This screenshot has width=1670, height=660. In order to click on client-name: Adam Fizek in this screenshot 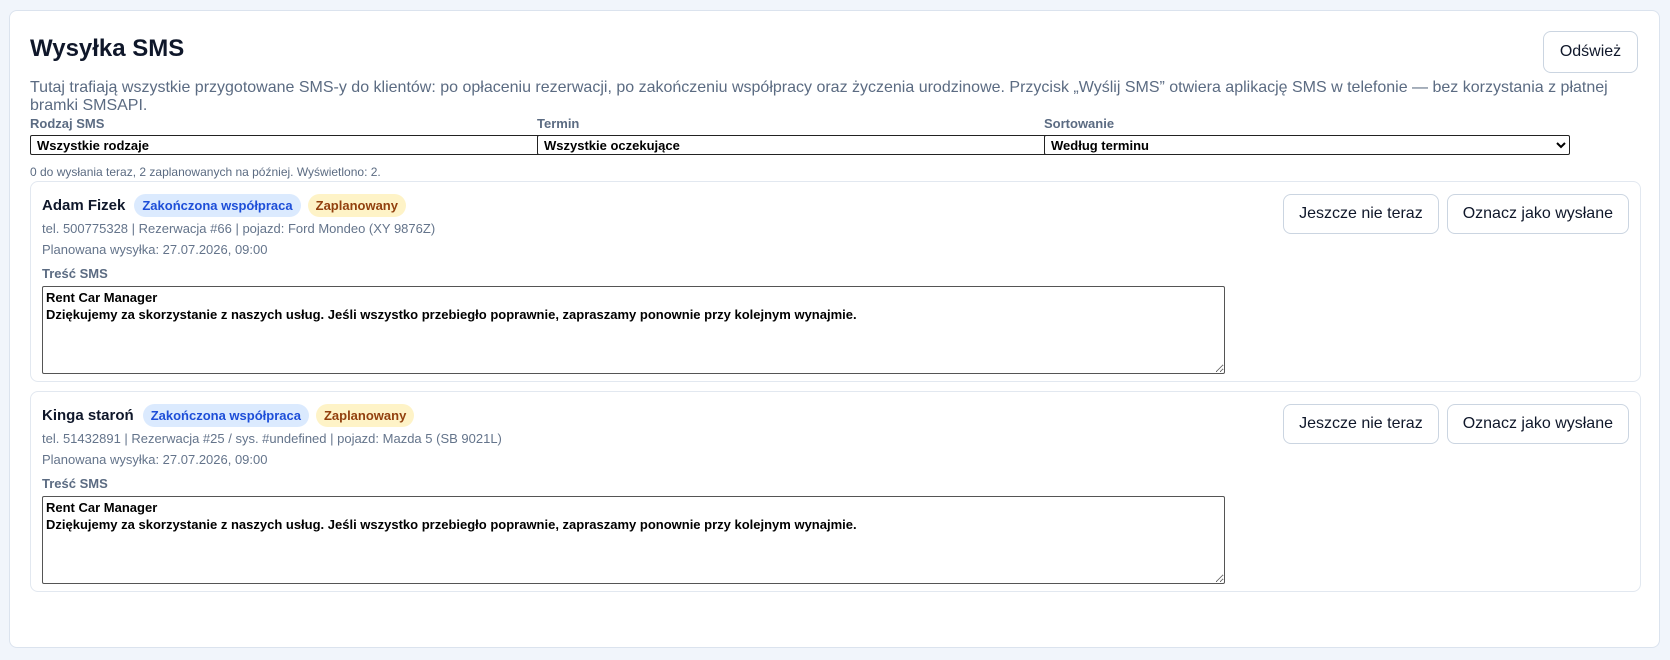, I will do `click(84, 205)`.